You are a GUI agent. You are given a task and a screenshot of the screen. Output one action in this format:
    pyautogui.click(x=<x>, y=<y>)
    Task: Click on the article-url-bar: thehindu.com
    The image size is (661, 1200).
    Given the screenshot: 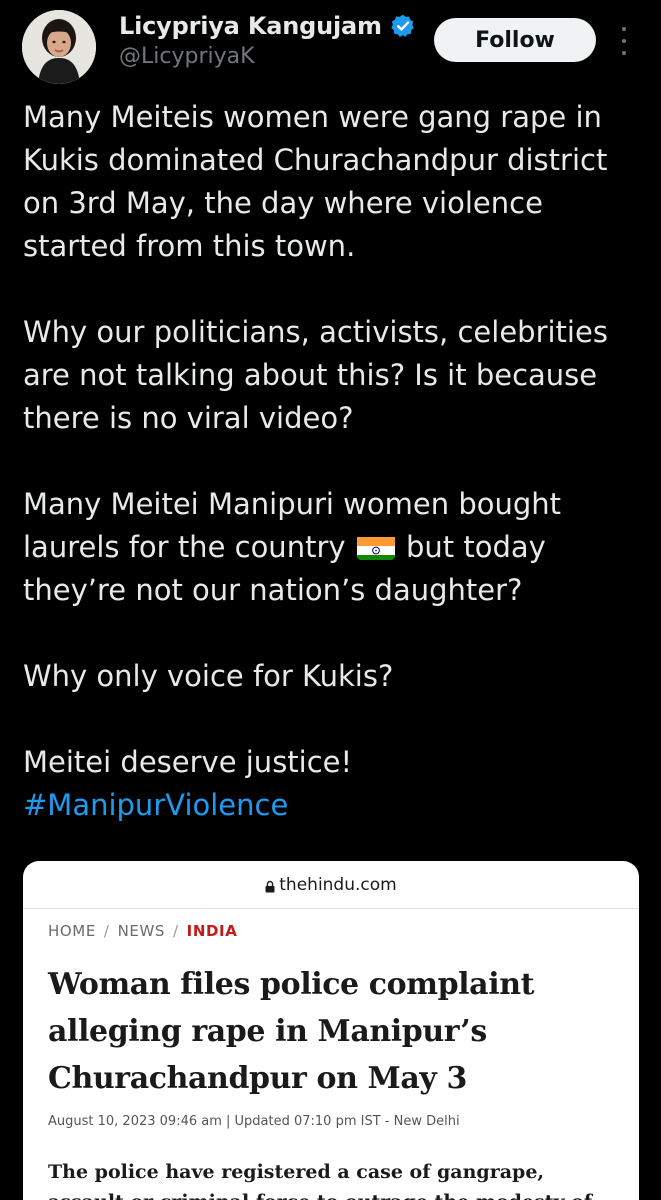 What is the action you would take?
    pyautogui.click(x=331, y=885)
    